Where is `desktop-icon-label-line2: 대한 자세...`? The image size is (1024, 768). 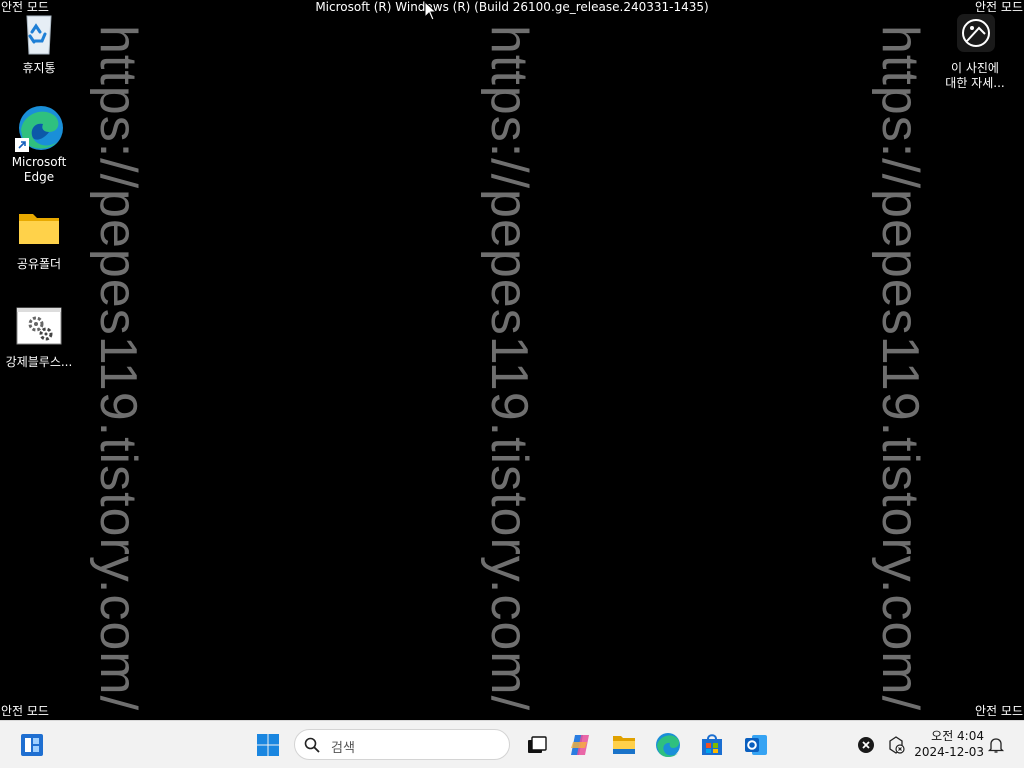 desktop-icon-label-line2: 대한 자세... is located at coordinates (975, 83).